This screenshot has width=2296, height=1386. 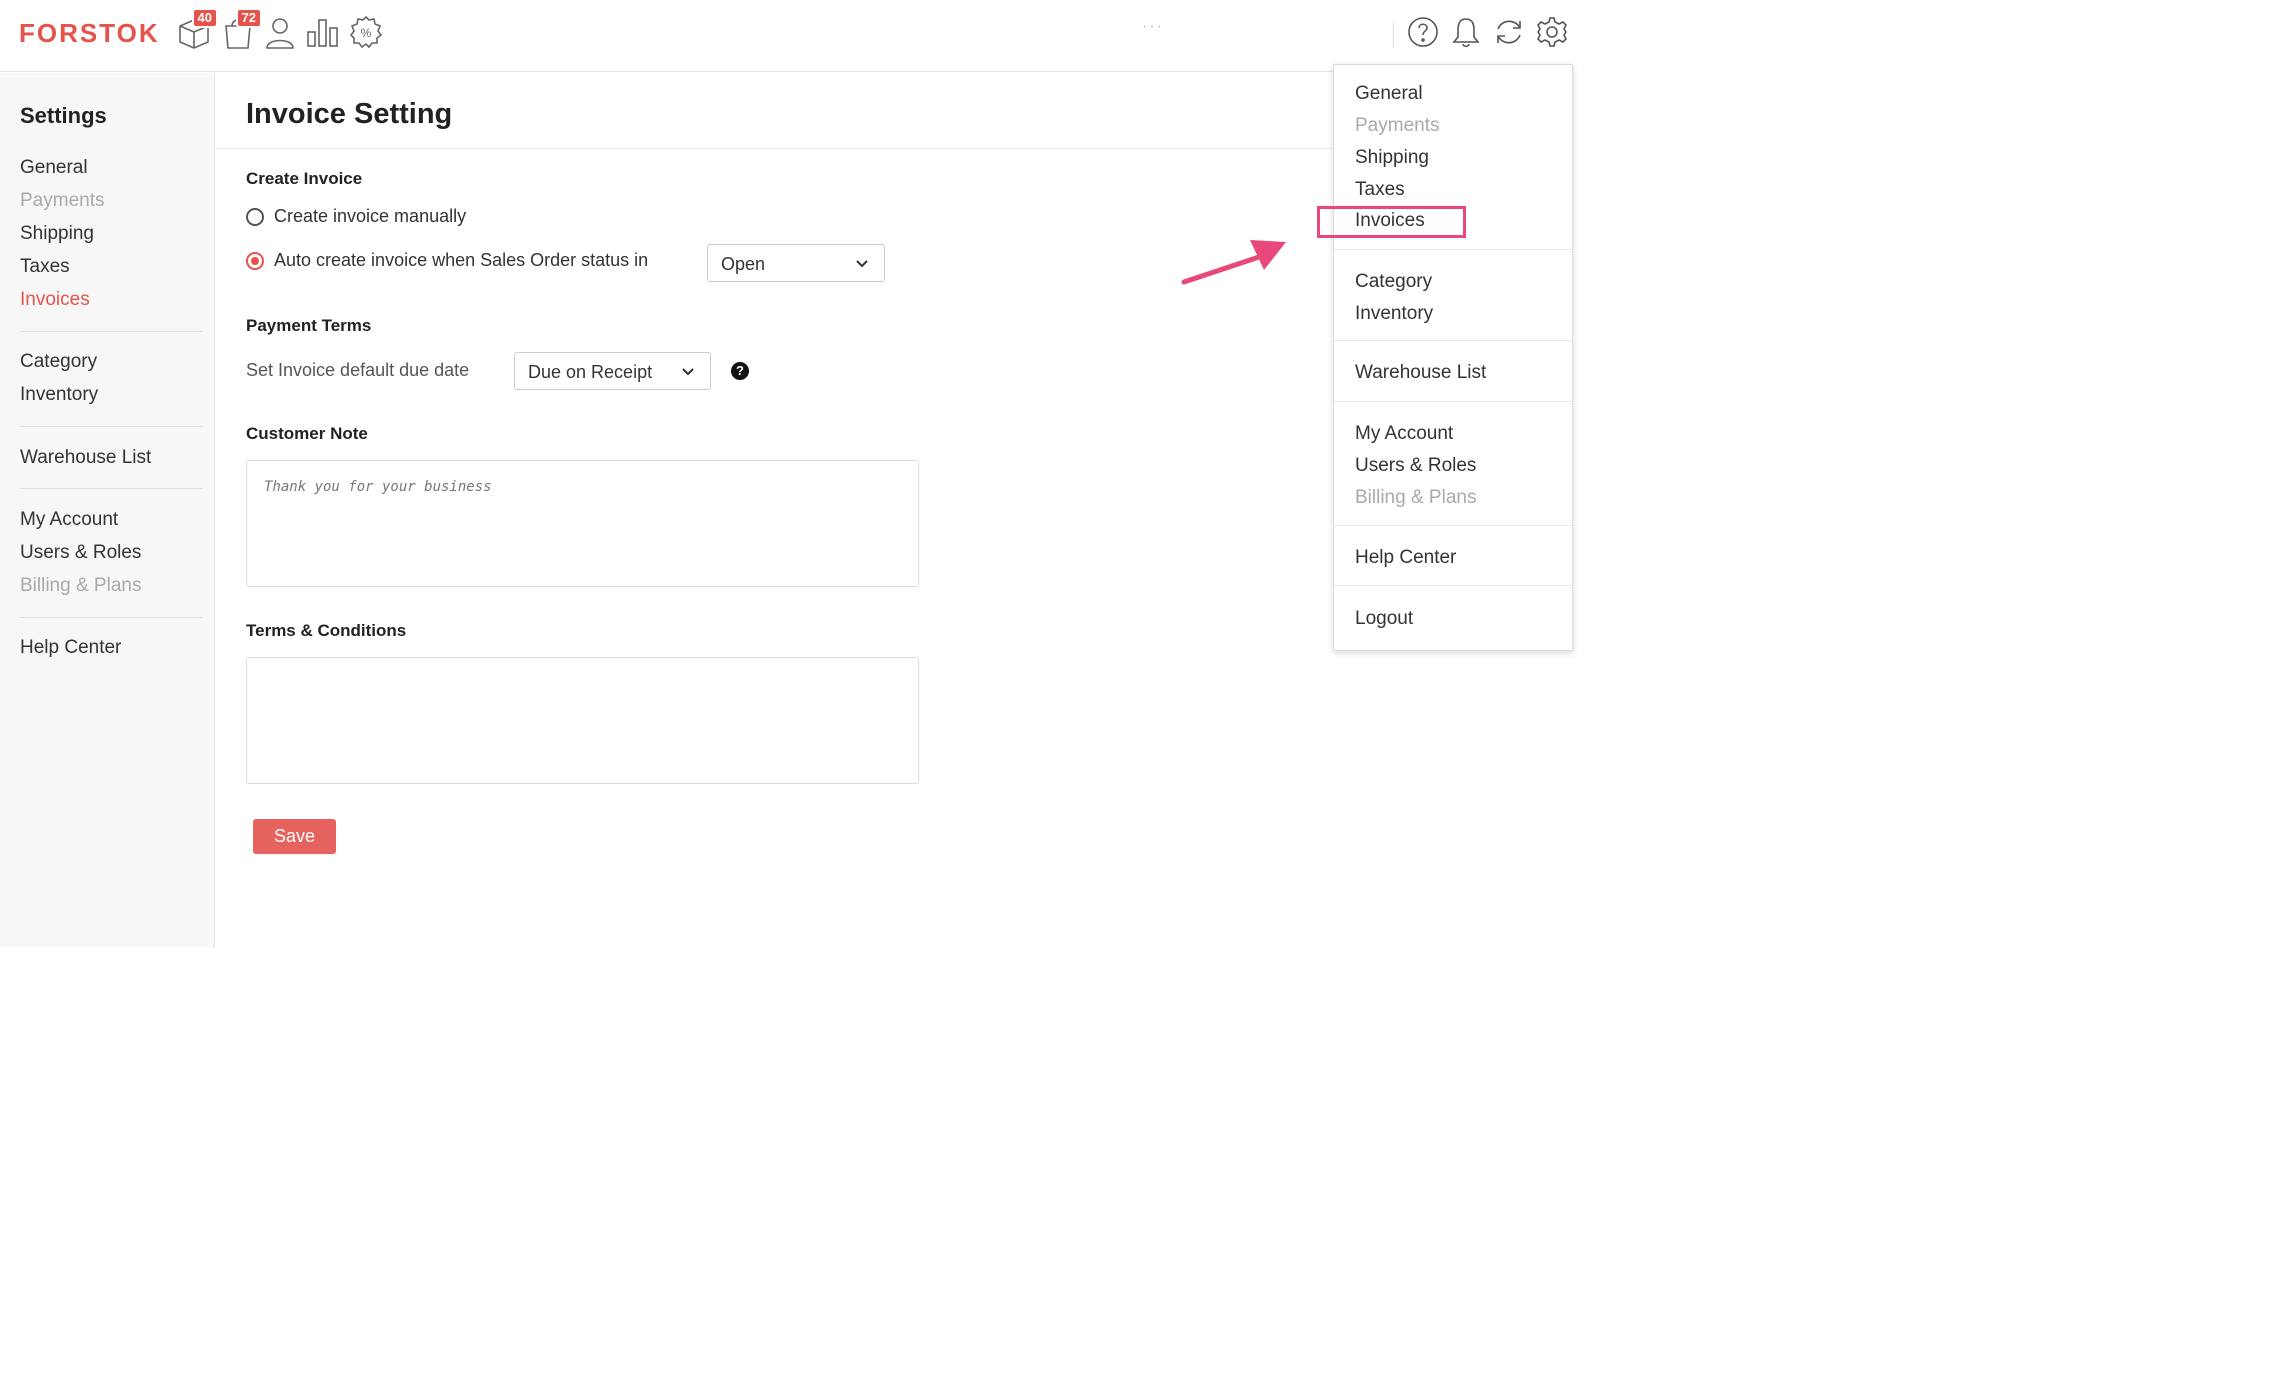 What do you see at coordinates (776, 148) in the screenshot?
I see `title-divider` at bounding box center [776, 148].